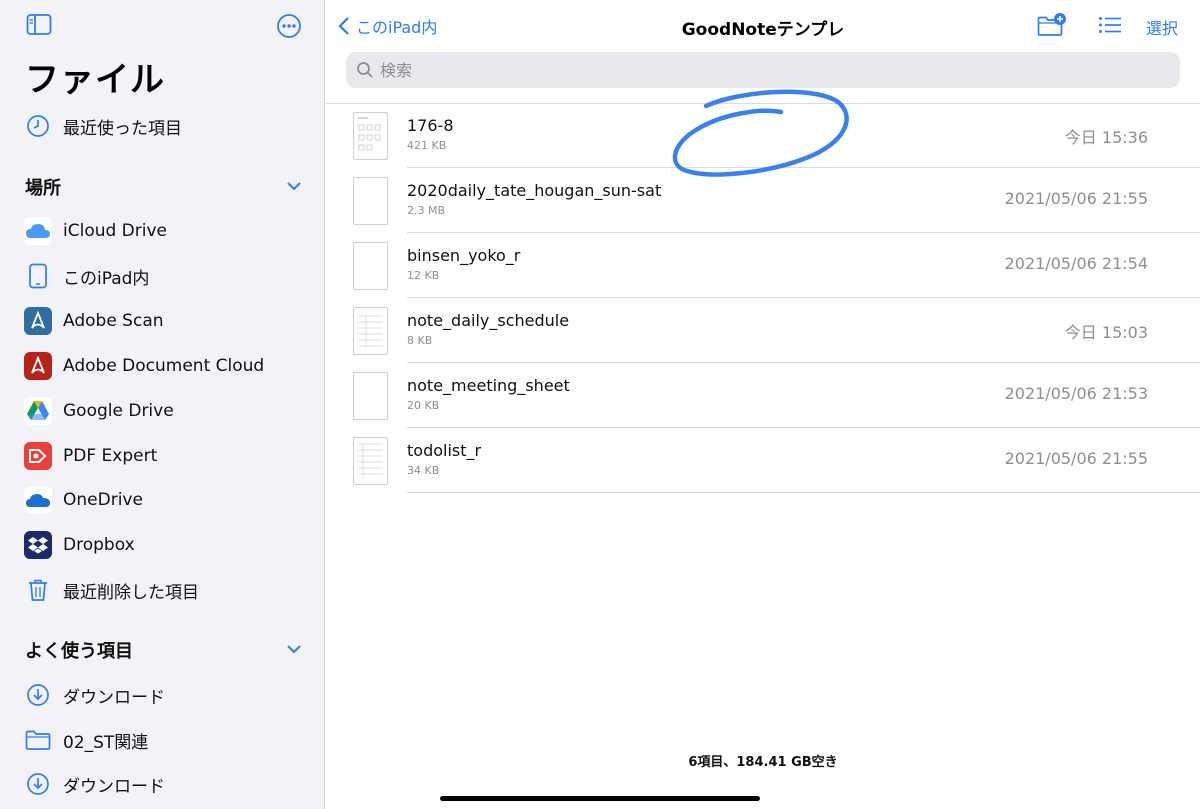  I want to click on file-row: binsen_yoko_r 12 KB 2021/05/06 21:54, so click(763, 265).